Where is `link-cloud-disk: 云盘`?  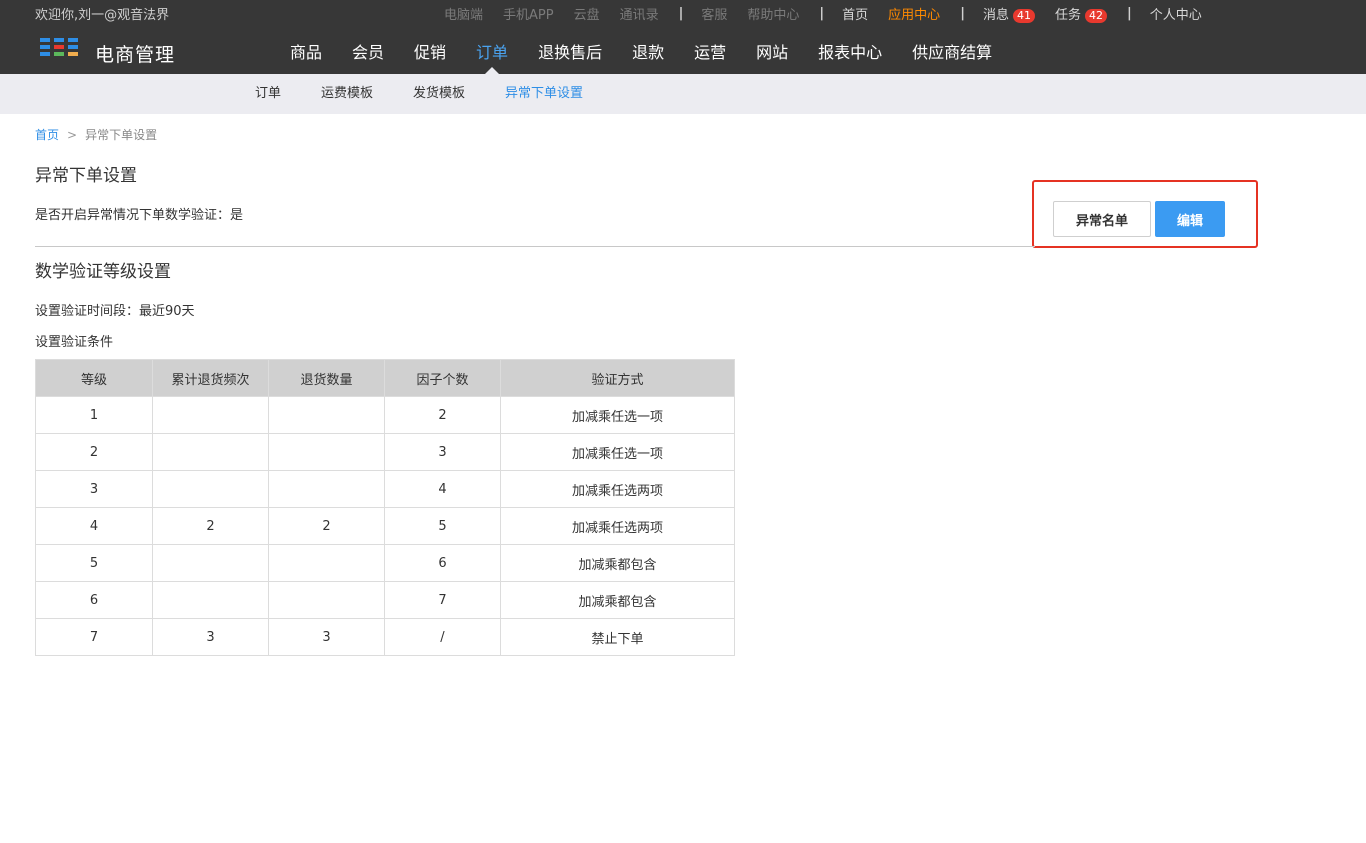
link-cloud-disk: 云盘 is located at coordinates (587, 13).